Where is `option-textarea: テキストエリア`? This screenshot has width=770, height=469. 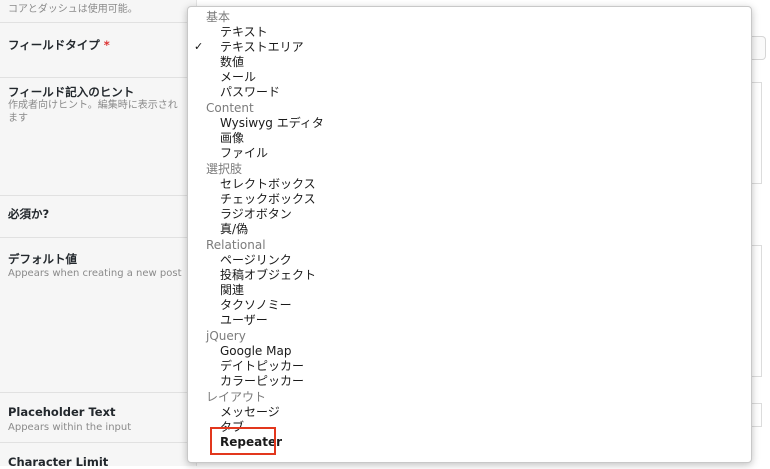 option-textarea: テキストエリア is located at coordinates (262, 47).